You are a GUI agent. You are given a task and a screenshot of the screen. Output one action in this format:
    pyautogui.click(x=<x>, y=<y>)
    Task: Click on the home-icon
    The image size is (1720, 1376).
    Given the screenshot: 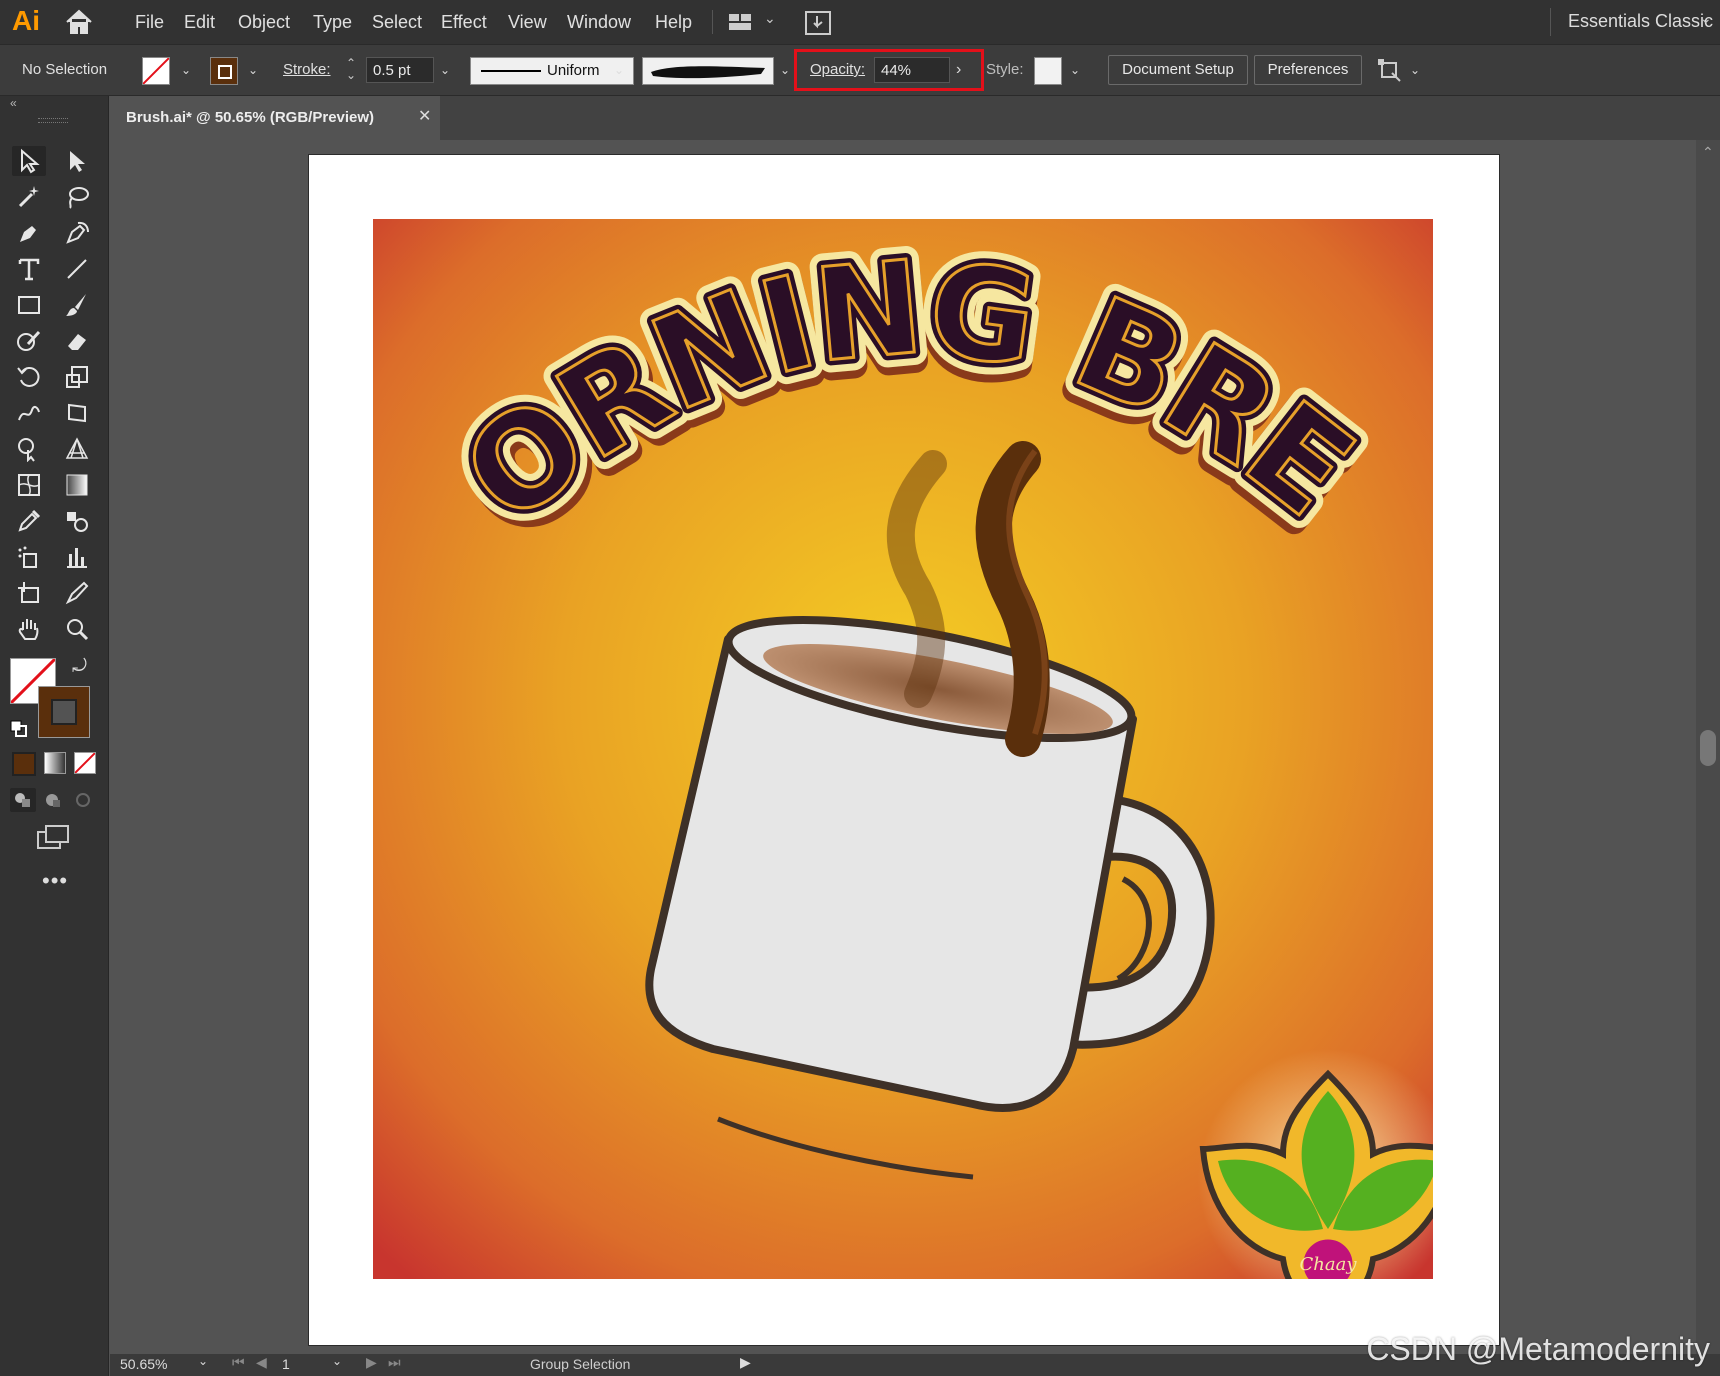 What is the action you would take?
    pyautogui.click(x=79, y=24)
    